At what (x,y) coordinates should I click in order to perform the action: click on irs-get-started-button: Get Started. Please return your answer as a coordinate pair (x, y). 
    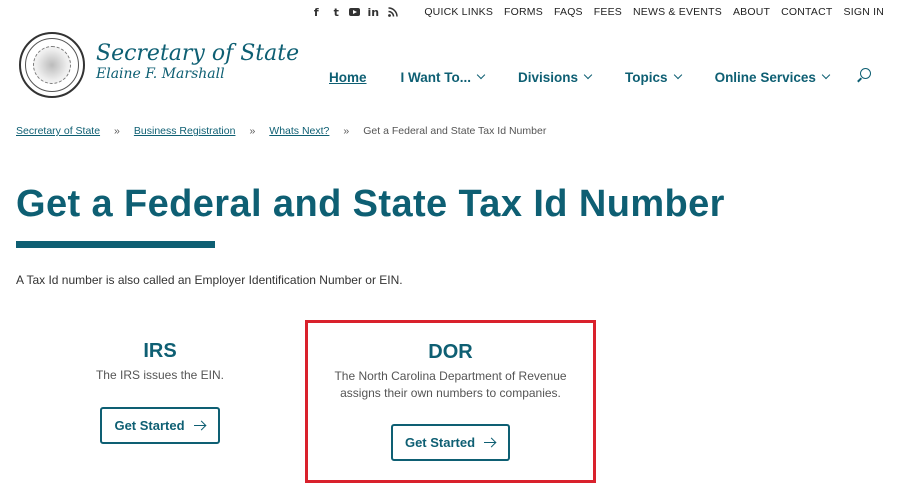
    Looking at the image, I should click on (160, 425).